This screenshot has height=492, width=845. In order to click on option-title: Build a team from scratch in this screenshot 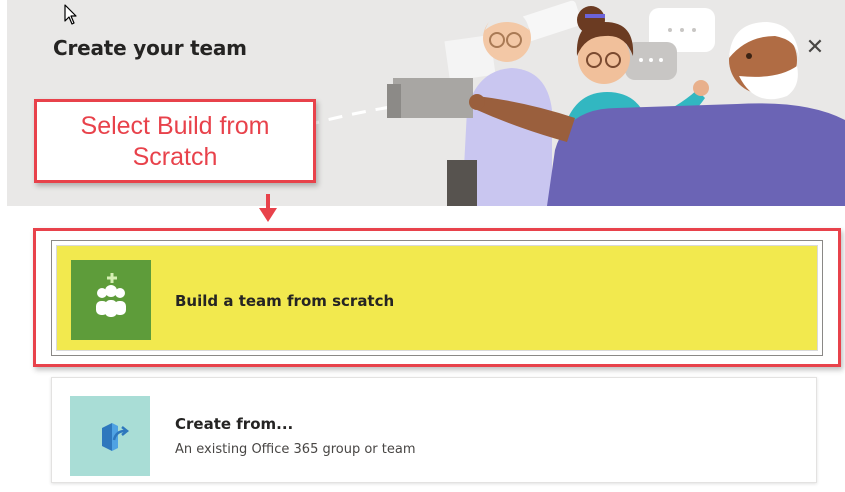, I will do `click(285, 301)`.